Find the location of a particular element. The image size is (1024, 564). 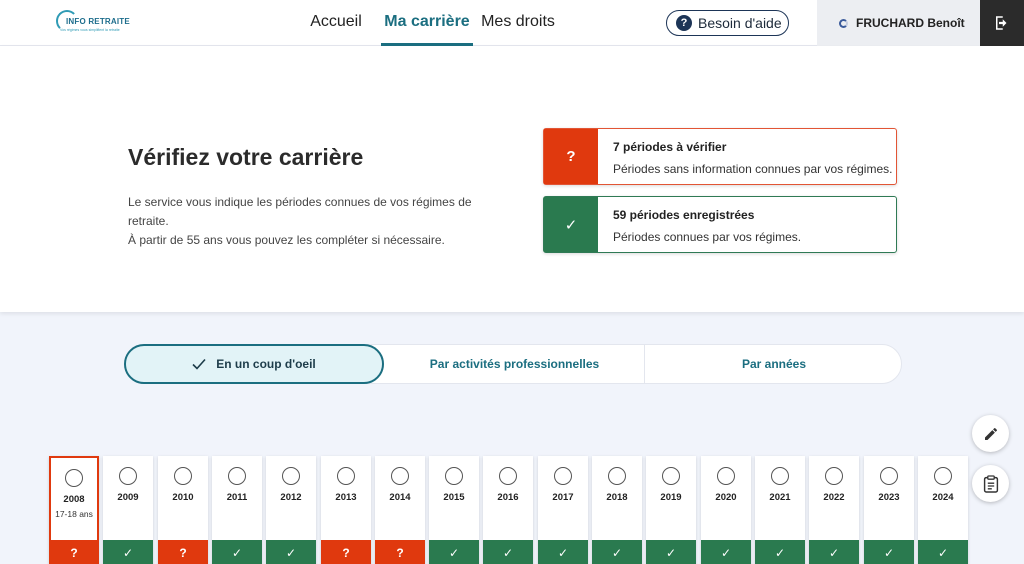

year-label: 2010 is located at coordinates (183, 497).